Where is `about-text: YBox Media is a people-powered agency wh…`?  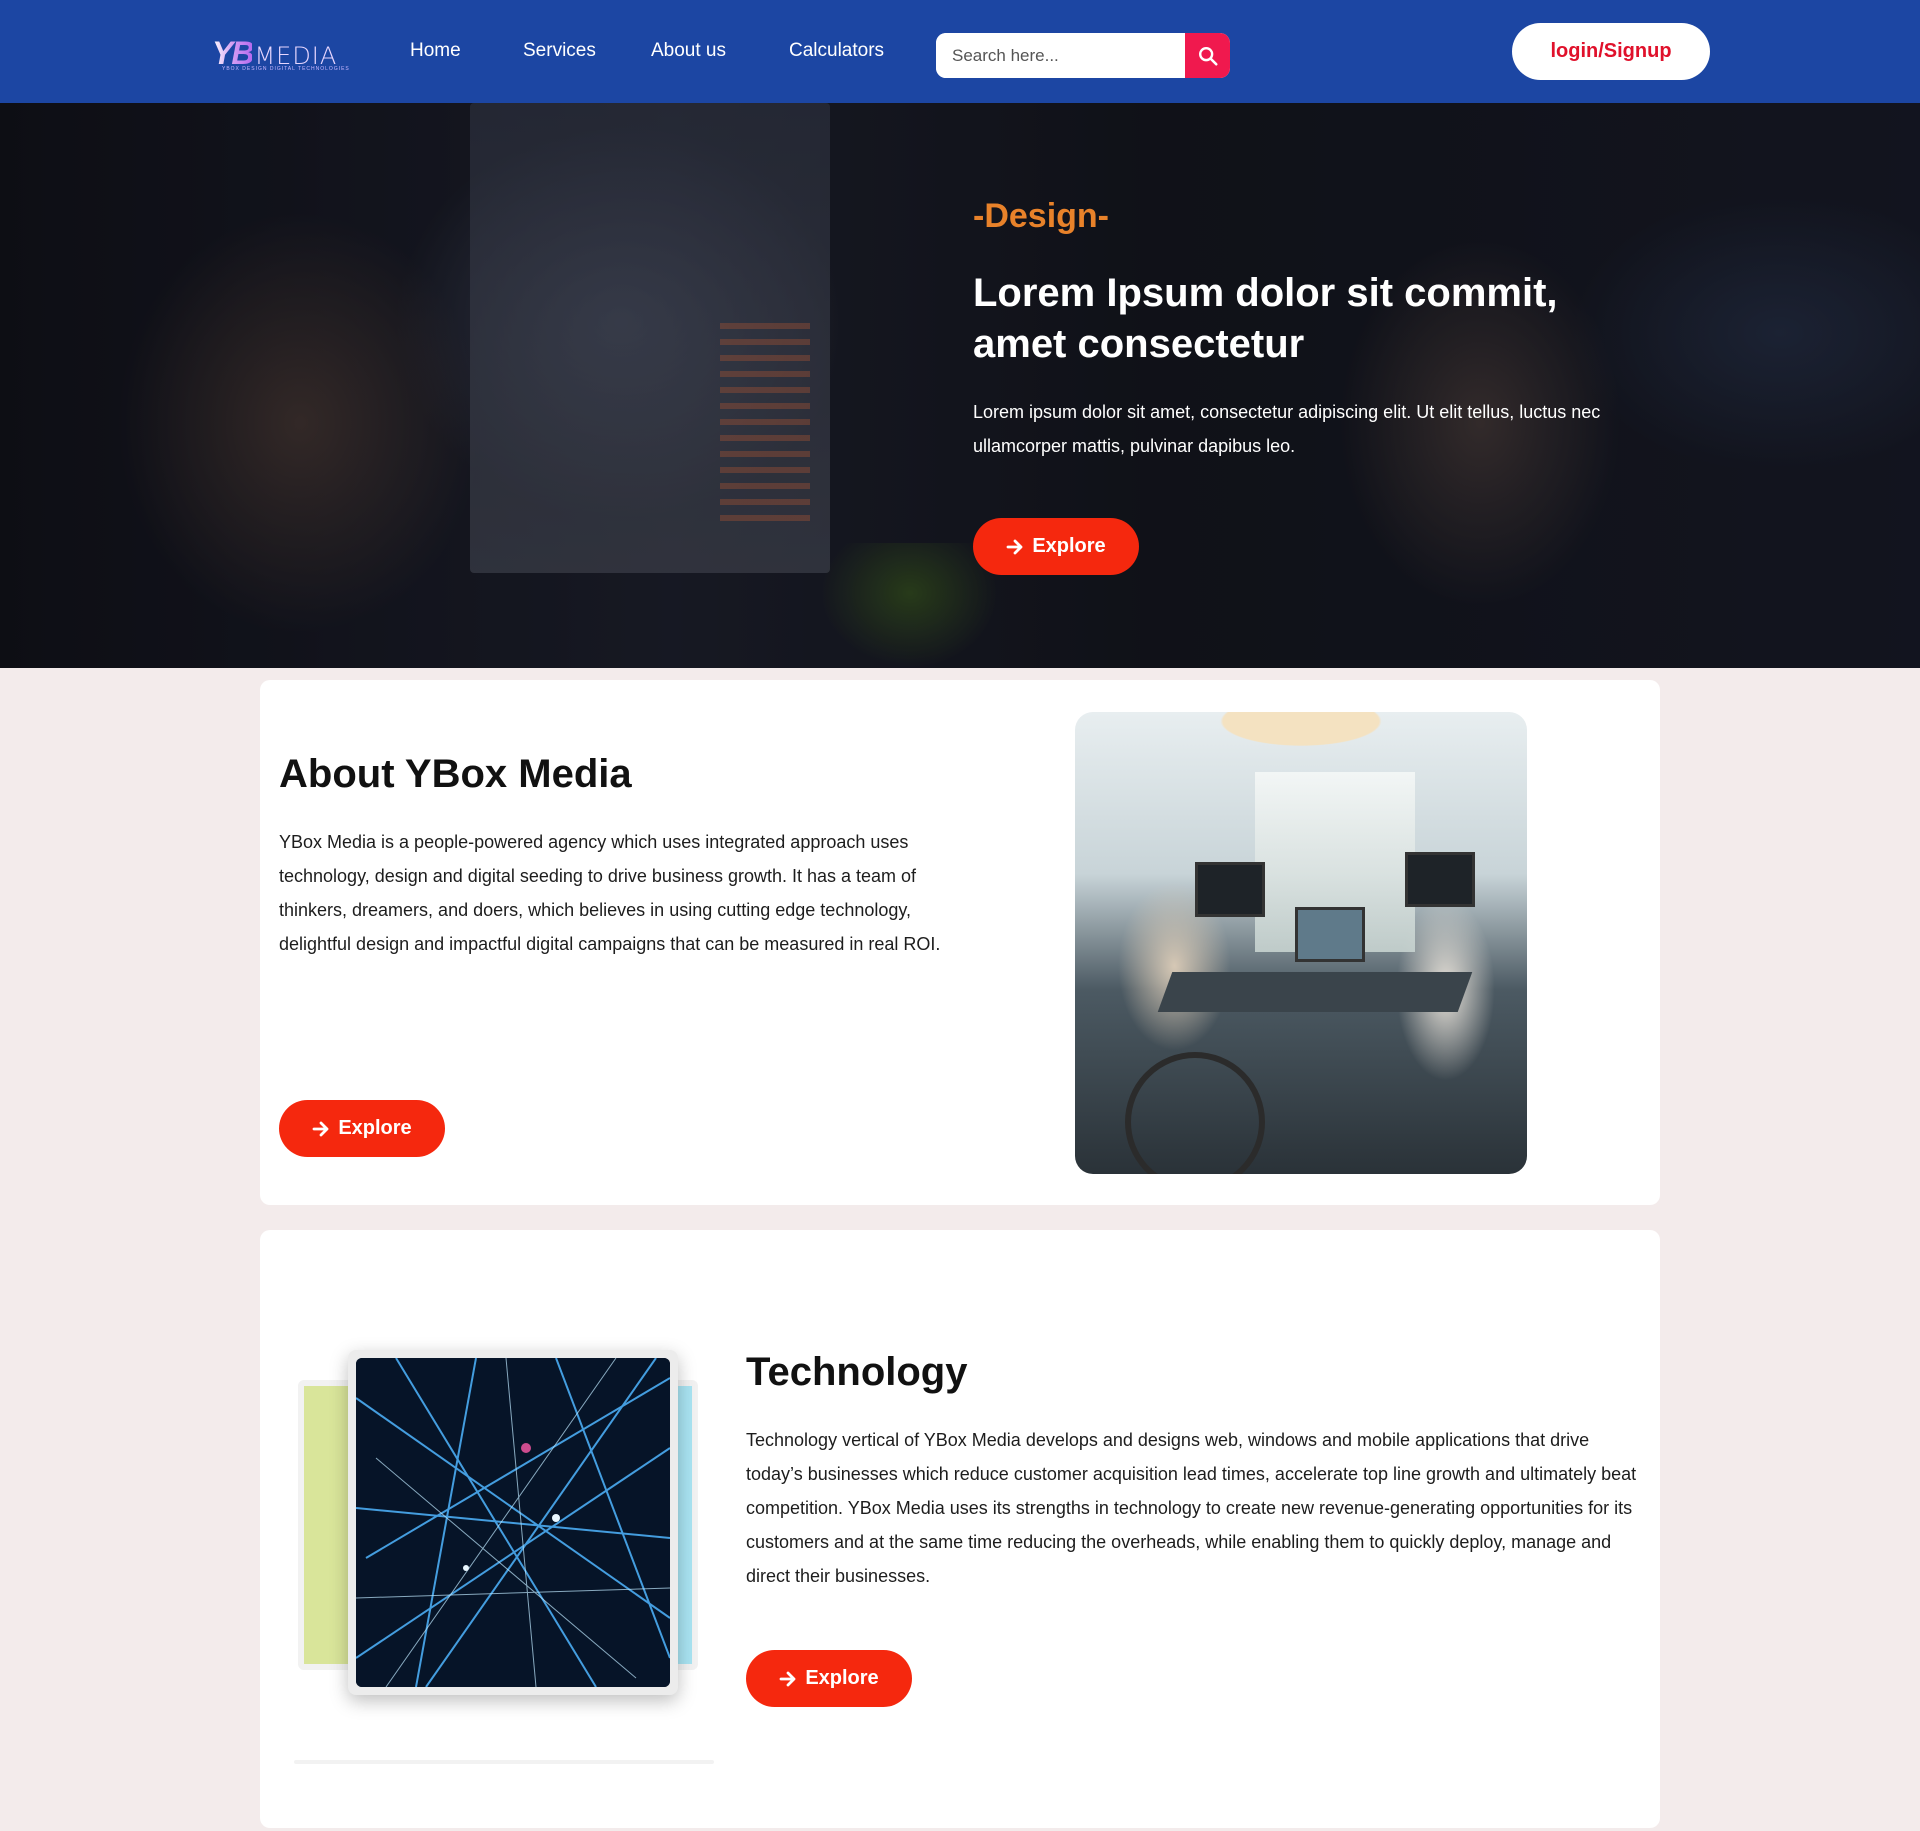
about-text: YBox Media is a people-powered agency wh… is located at coordinates (610, 893).